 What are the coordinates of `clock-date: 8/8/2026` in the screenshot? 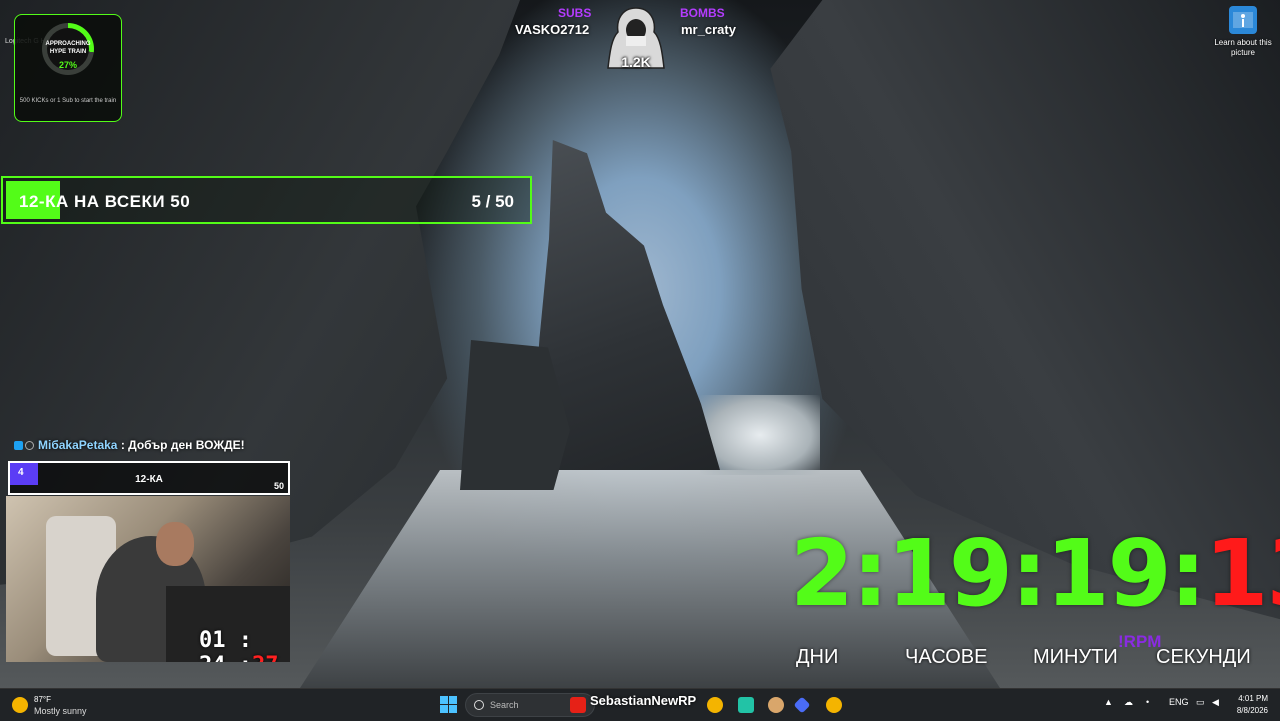 It's located at (1252, 710).